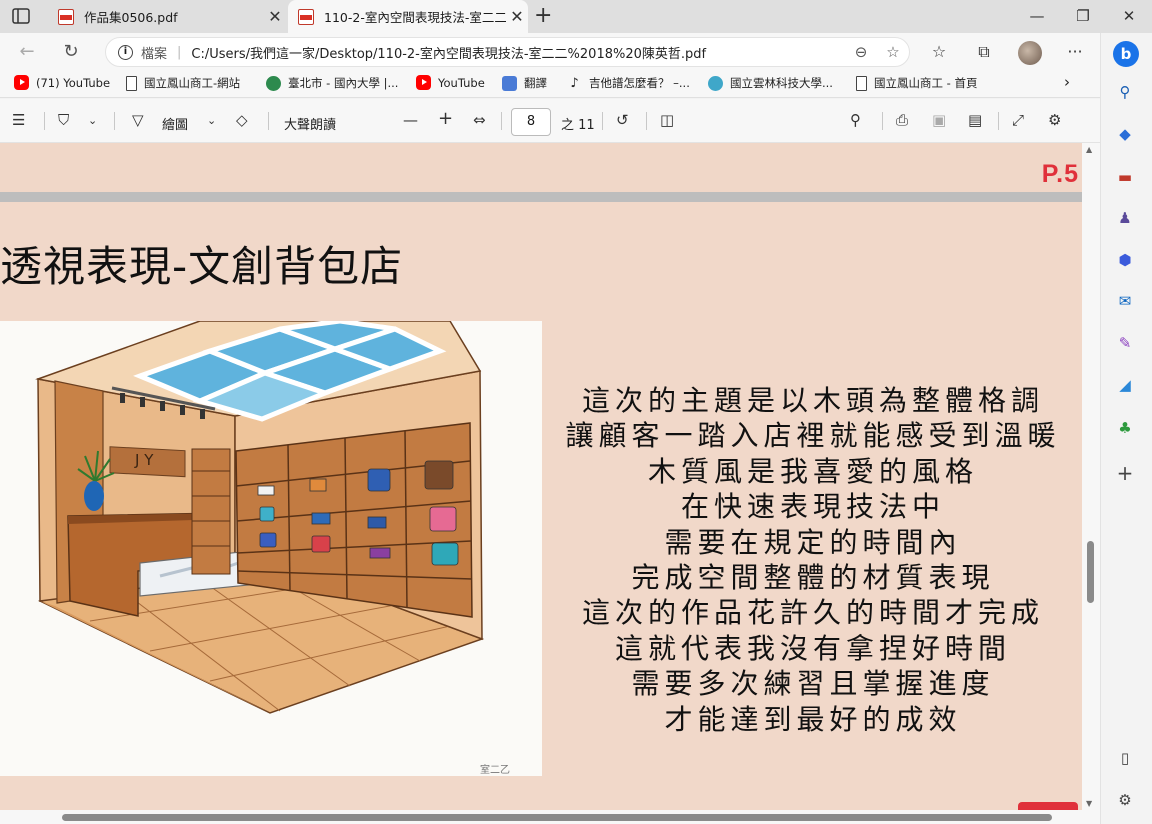  Describe the element at coordinates (183, 83) in the screenshot. I see `bookmark-item: 國立鳳山商工-網站` at that location.